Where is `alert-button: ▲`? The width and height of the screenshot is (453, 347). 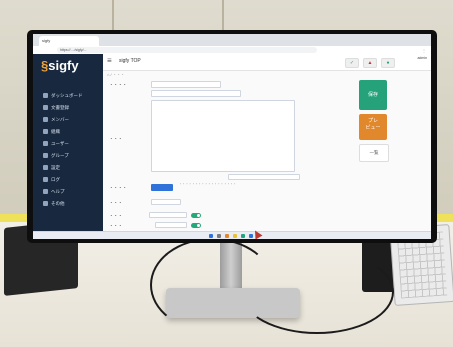 alert-button: ▲ is located at coordinates (370, 63).